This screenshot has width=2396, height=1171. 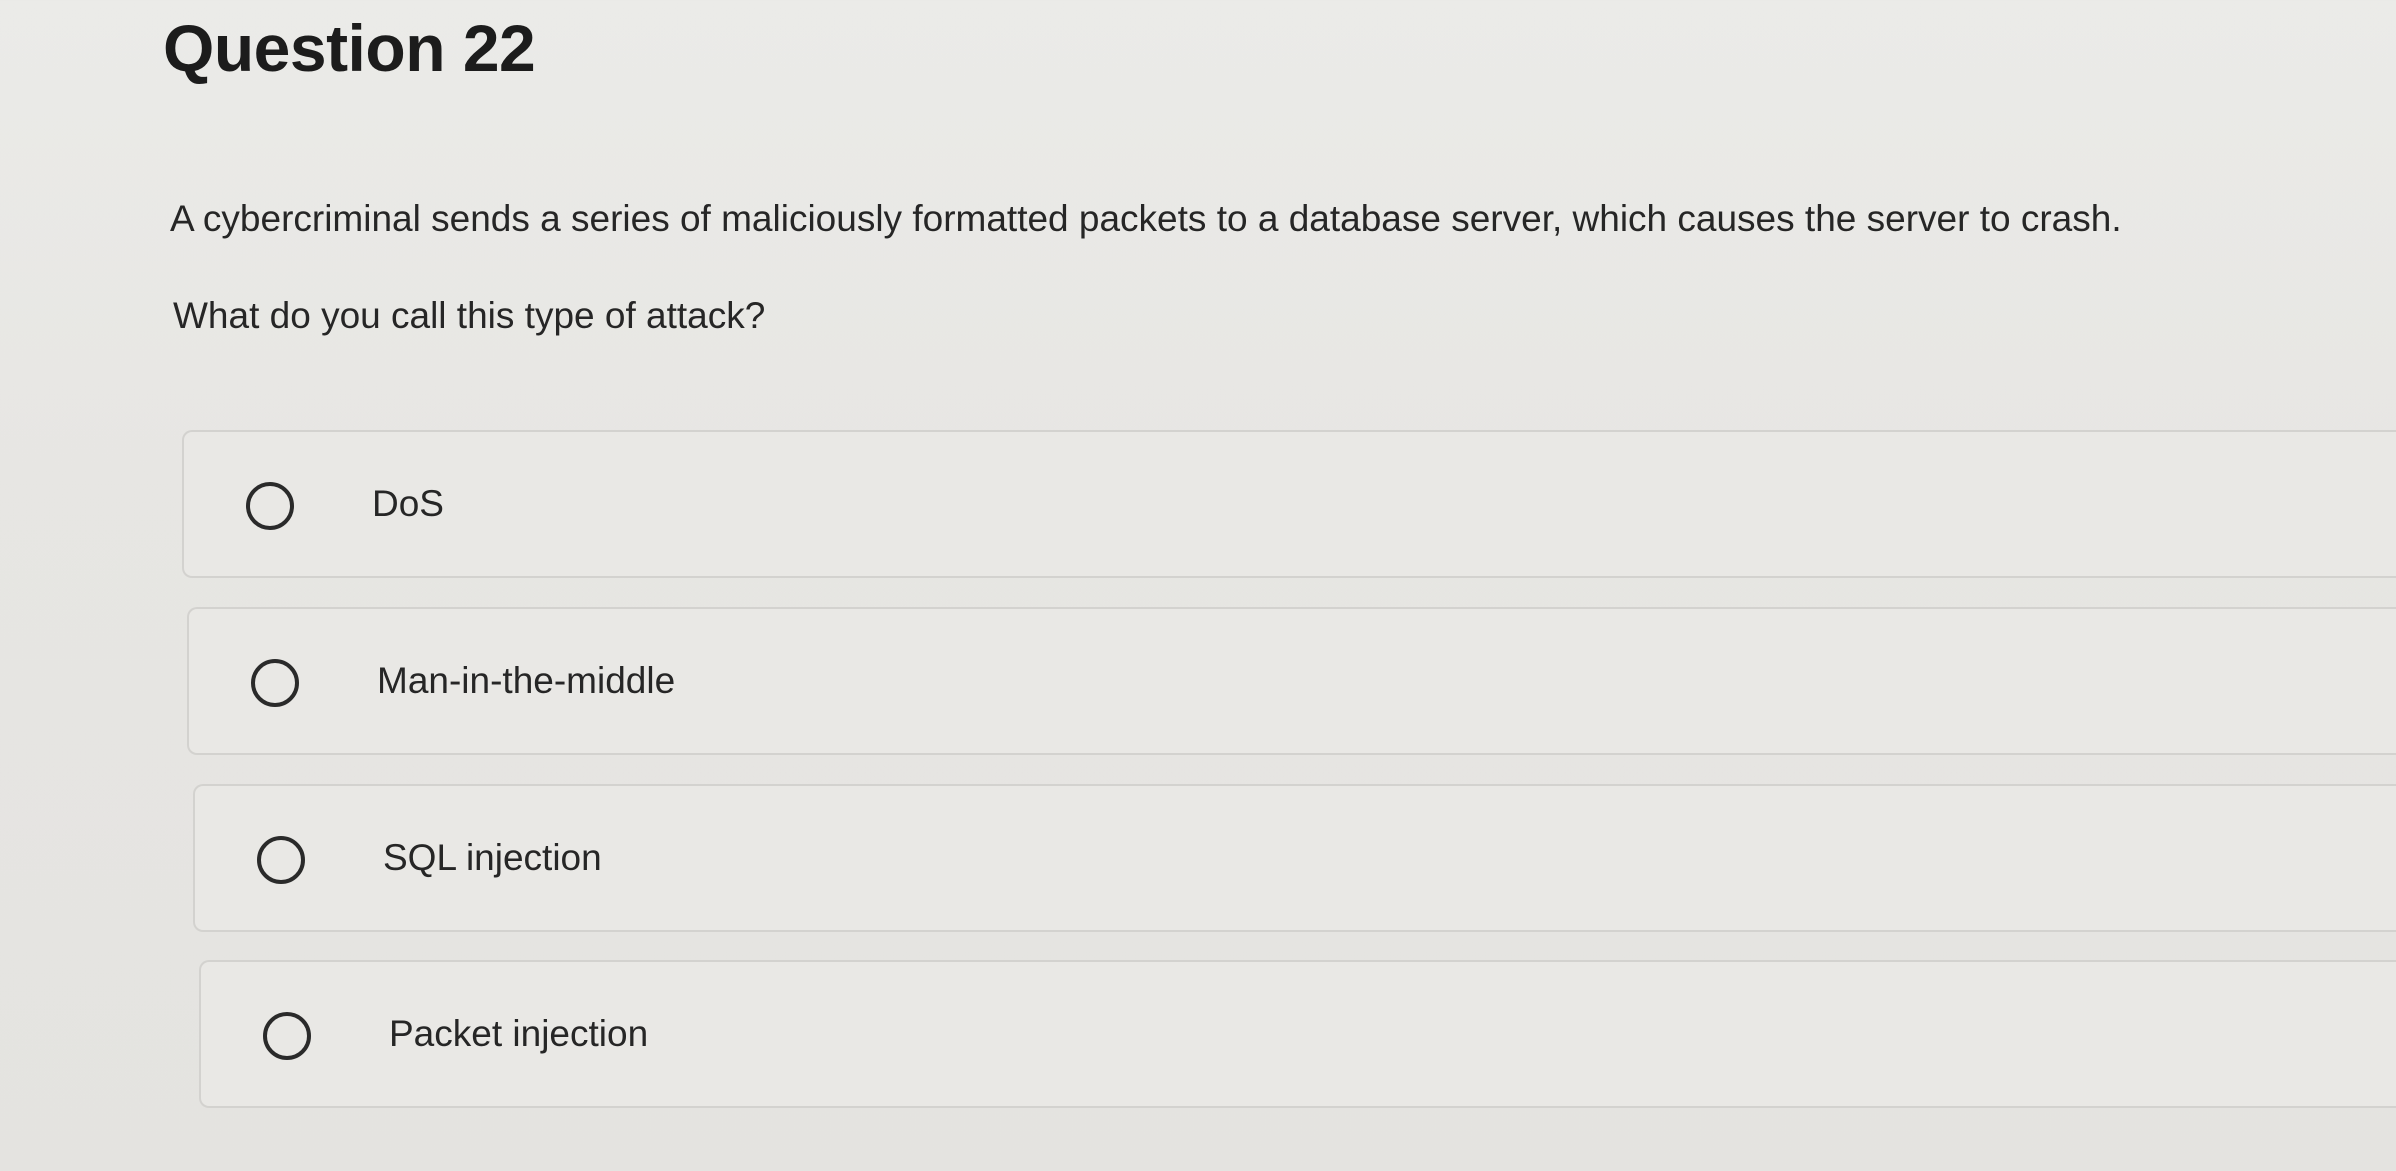 What do you see at coordinates (1297, 1034) in the screenshot?
I see `answer-option-packet-injection: Packet injection` at bounding box center [1297, 1034].